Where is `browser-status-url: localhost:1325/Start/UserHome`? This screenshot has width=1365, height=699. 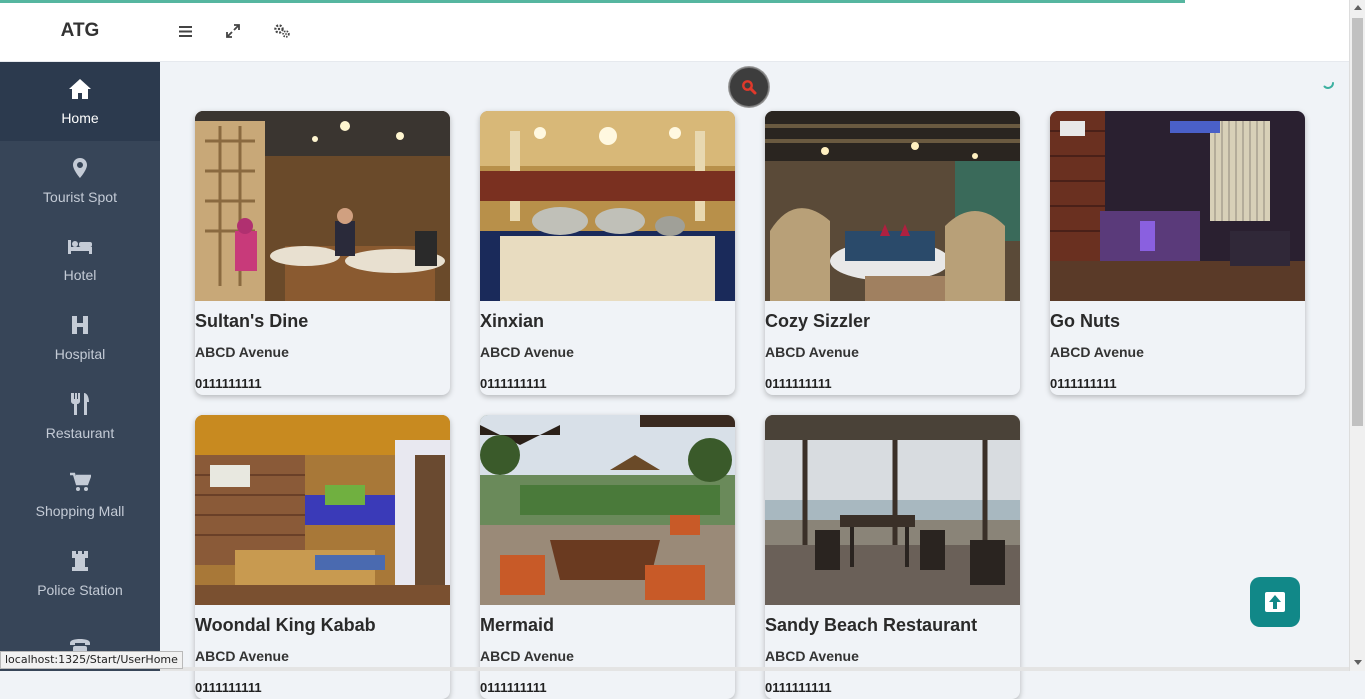 browser-status-url: localhost:1325/Start/UserHome is located at coordinates (91, 660).